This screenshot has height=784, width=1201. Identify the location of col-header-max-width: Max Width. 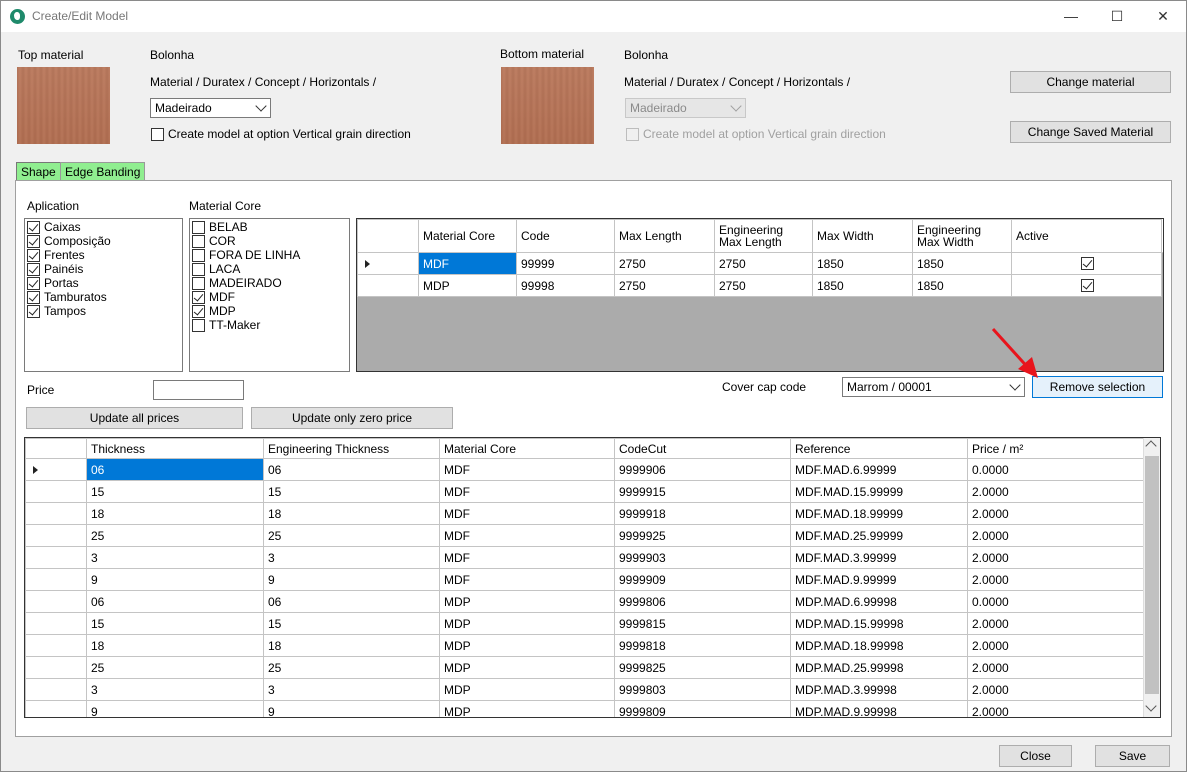
(862, 236).